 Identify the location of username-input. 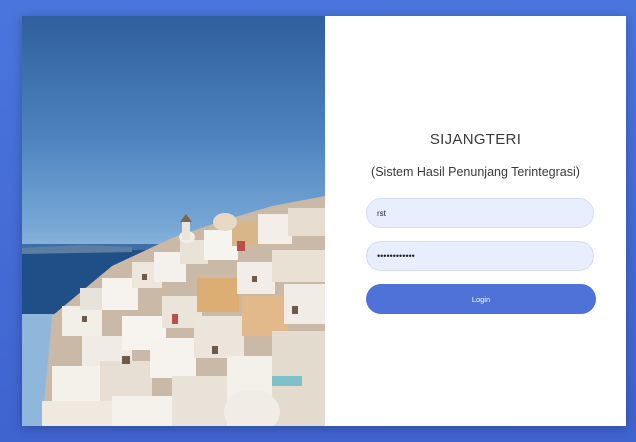
(480, 213).